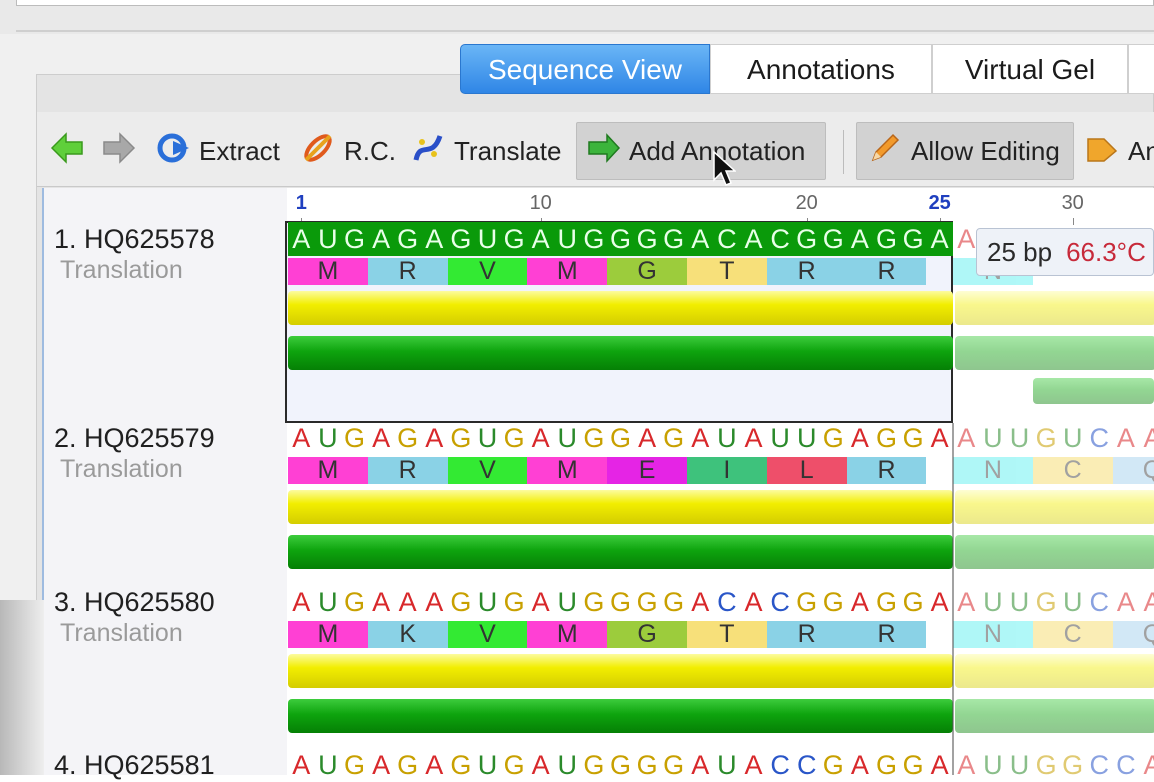  Describe the element at coordinates (727, 470) in the screenshot. I see `amino-acid: I` at that location.